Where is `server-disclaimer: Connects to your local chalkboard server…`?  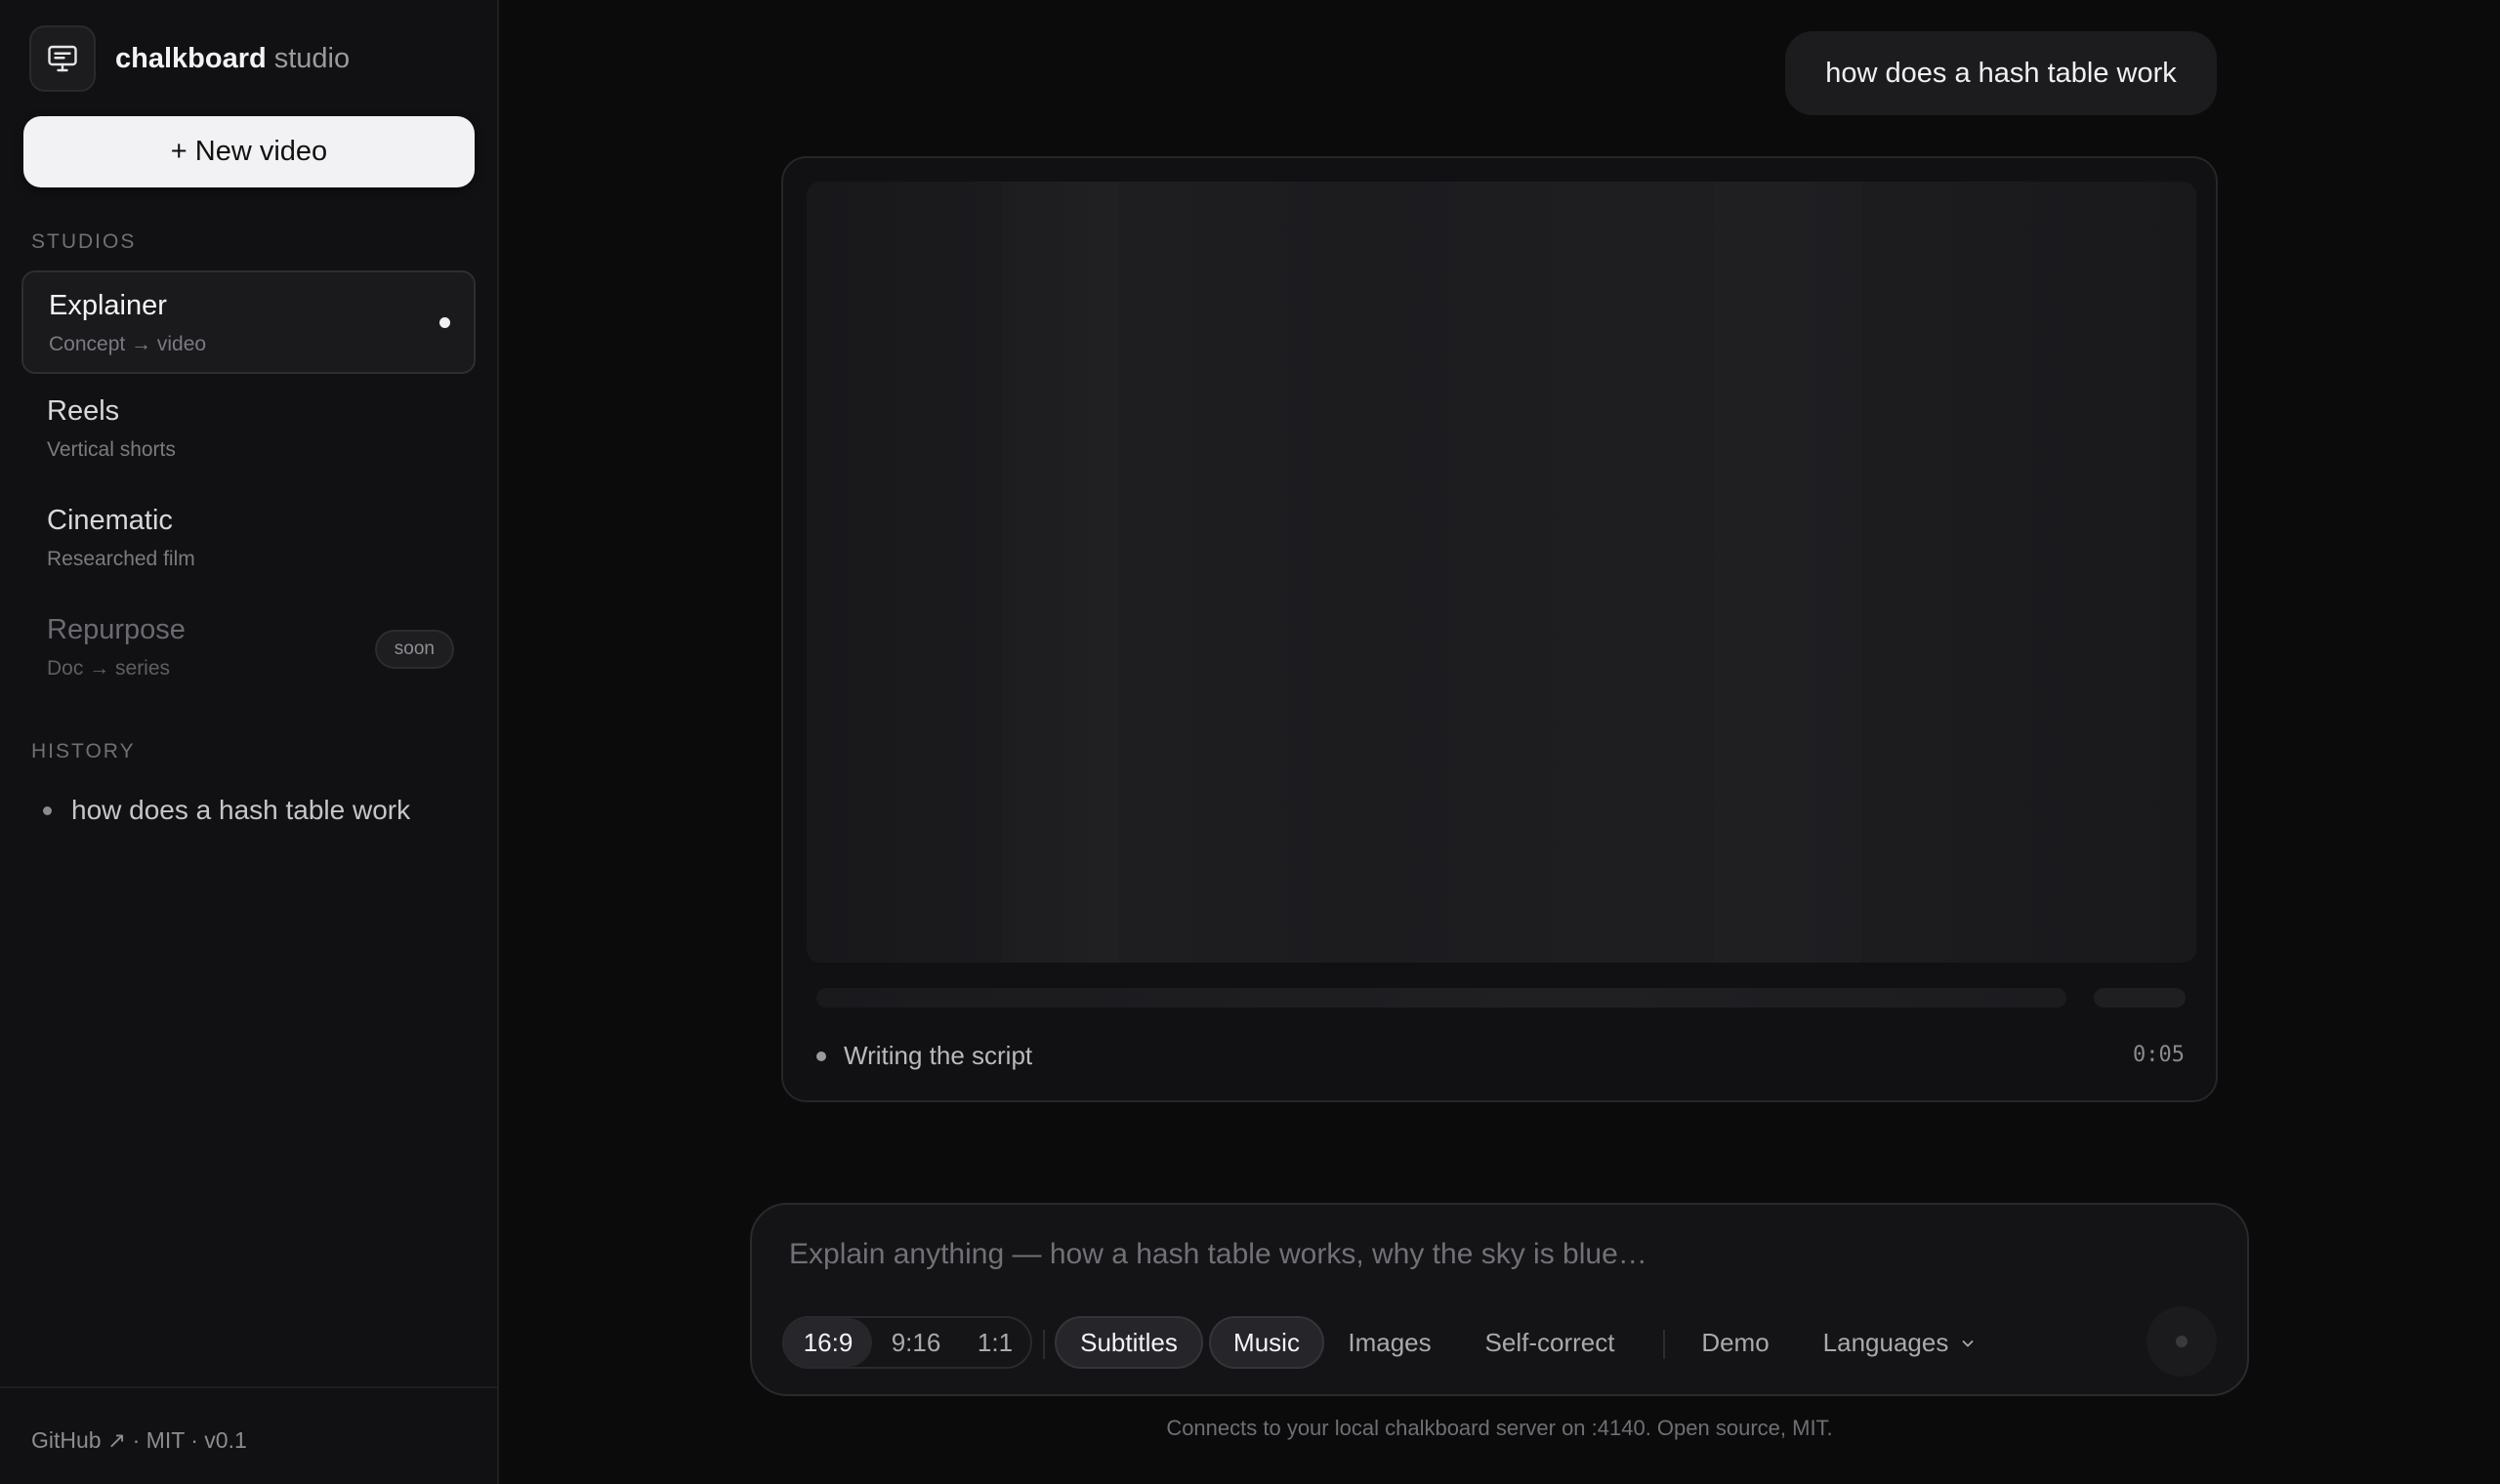 server-disclaimer: Connects to your local chalkboard server… is located at coordinates (1499, 1428).